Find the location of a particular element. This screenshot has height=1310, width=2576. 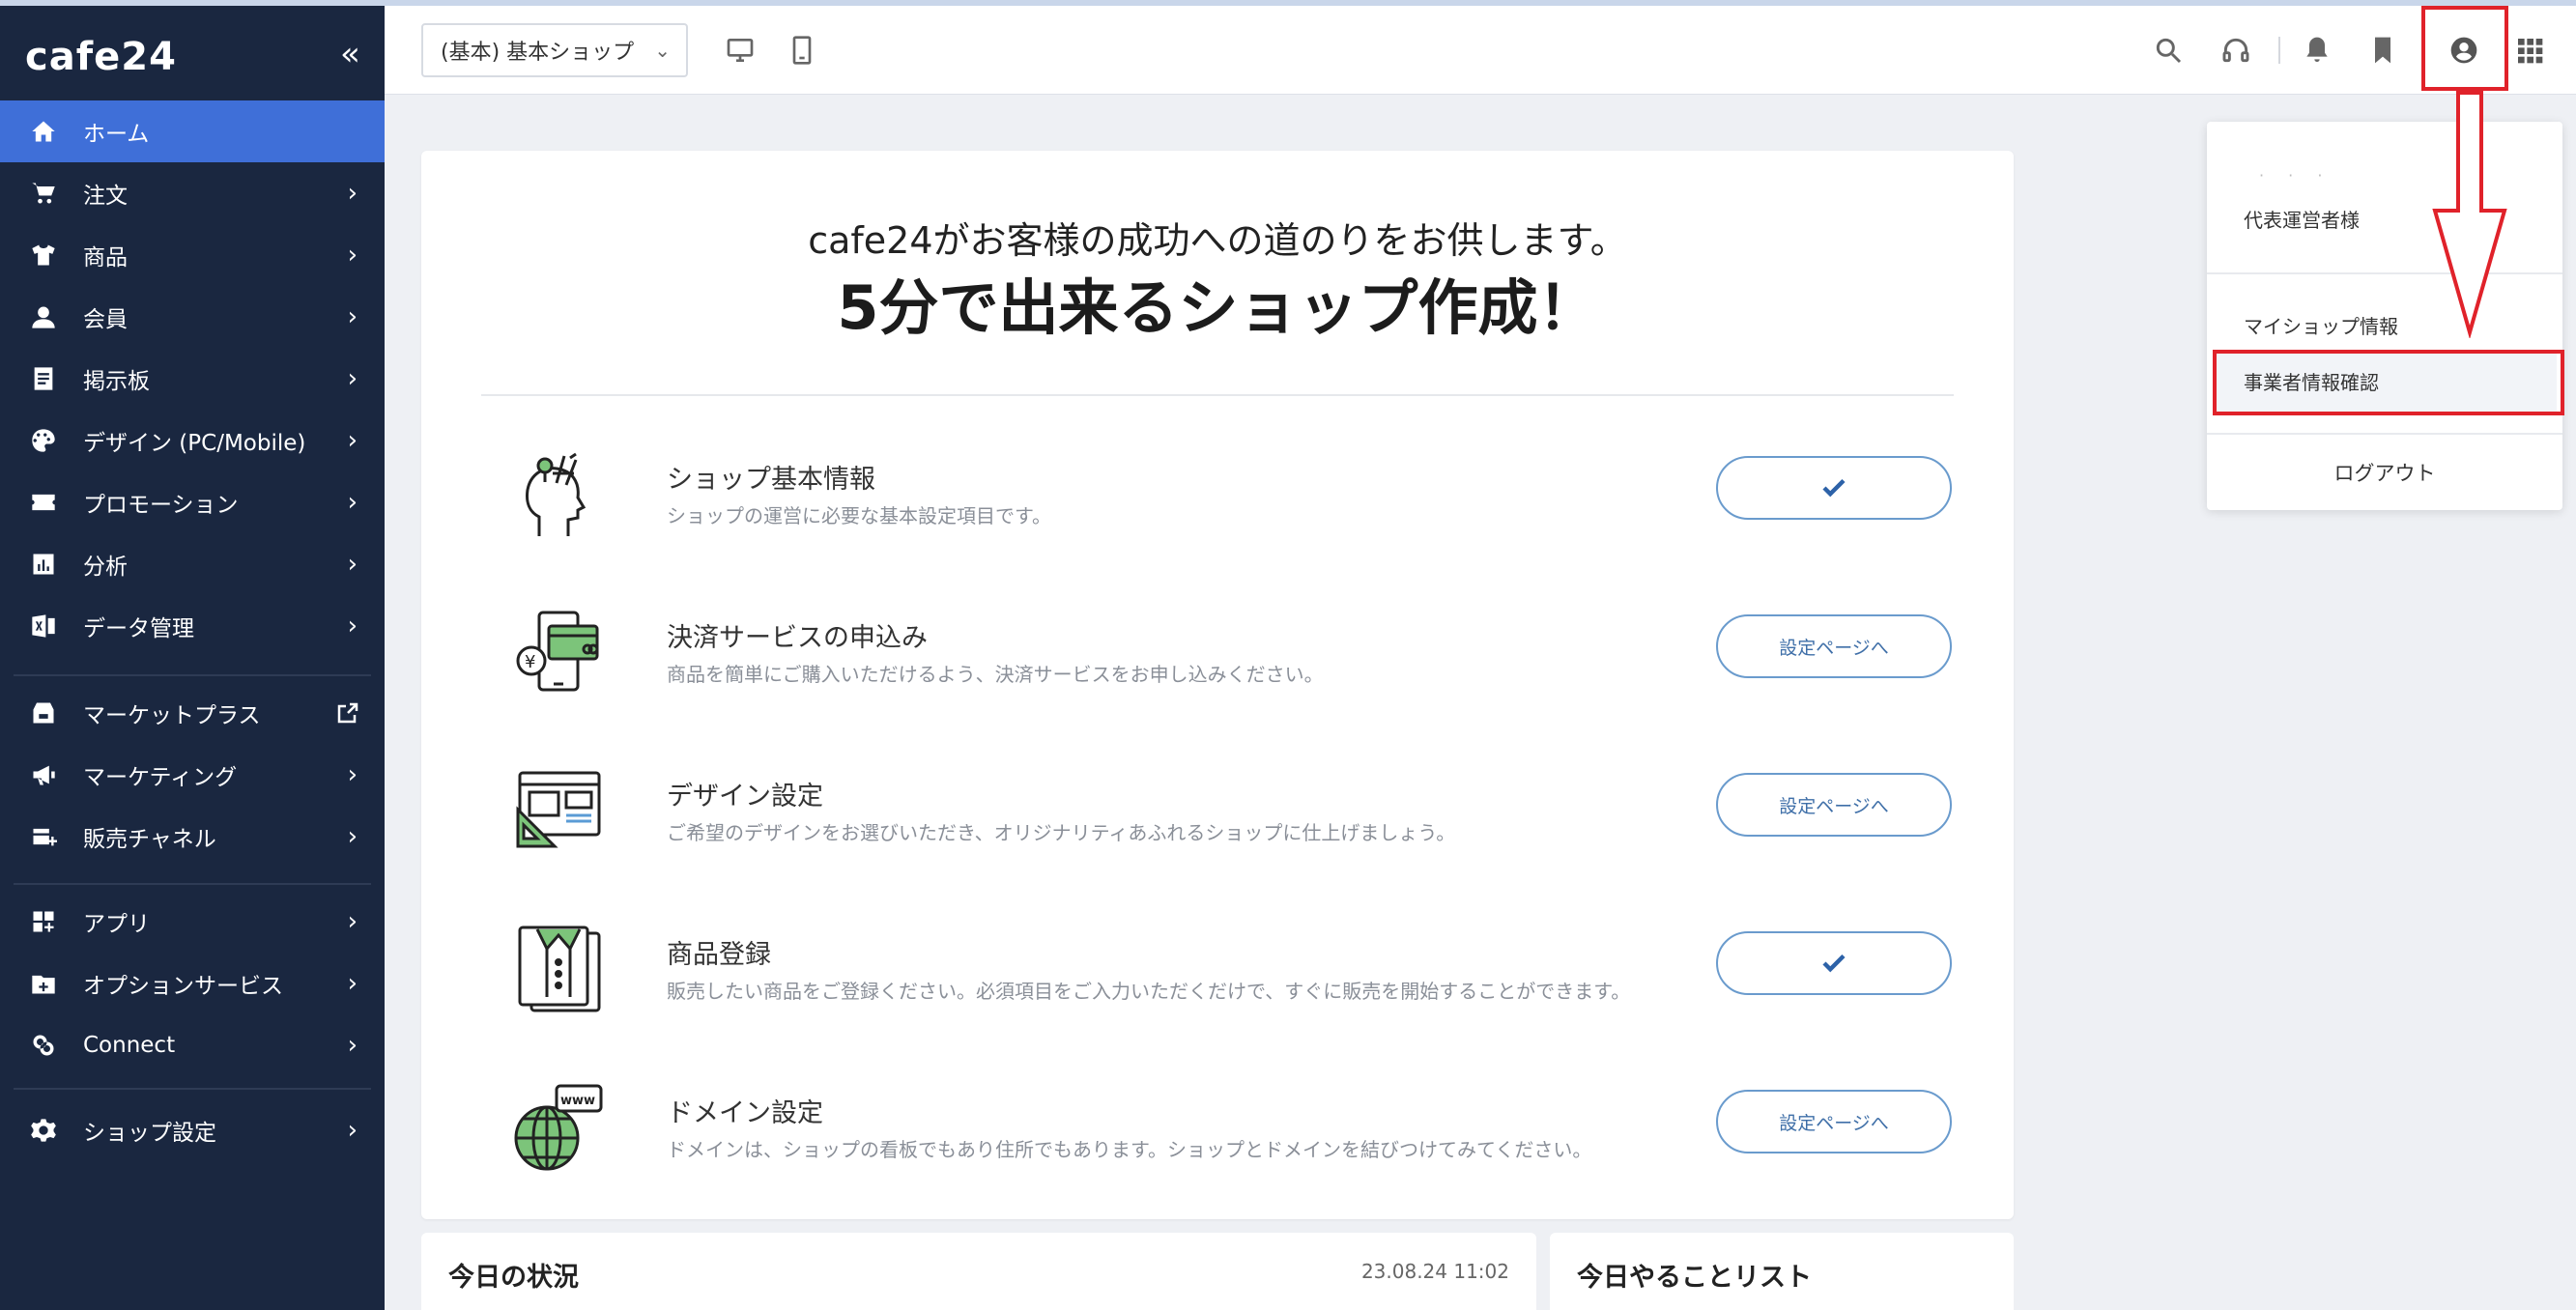

header-separator is located at coordinates (2279, 50).